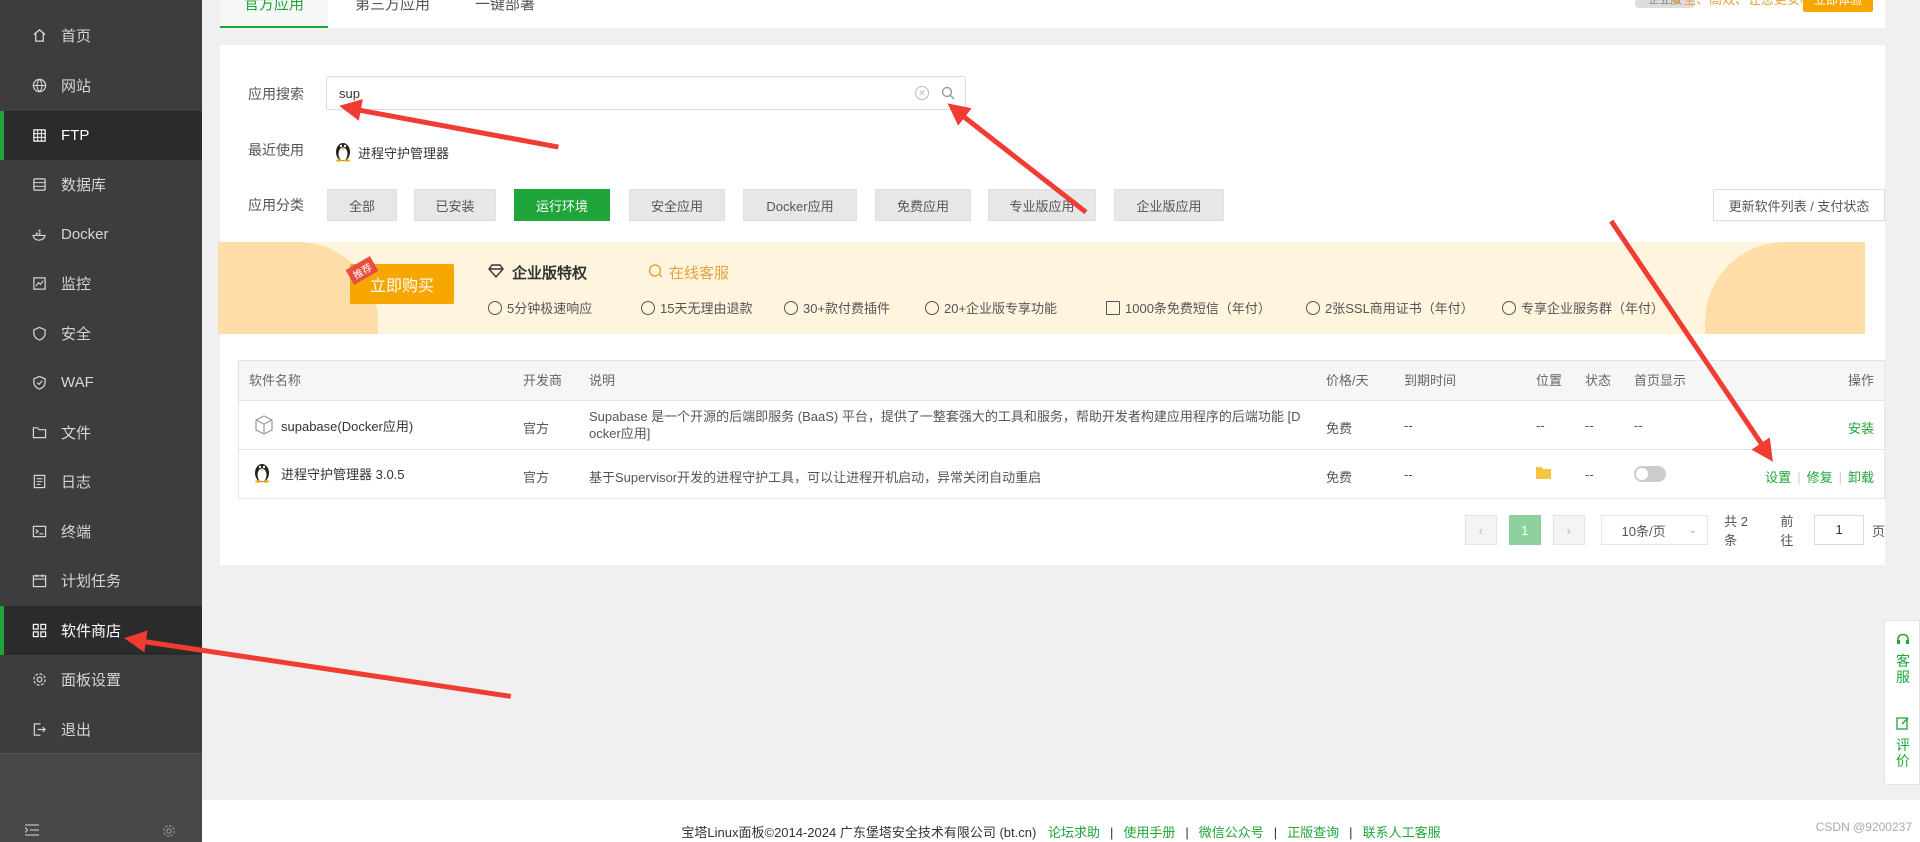 This screenshot has width=1920, height=842. I want to click on footer-link-genuine: 正版查询, so click(1313, 832).